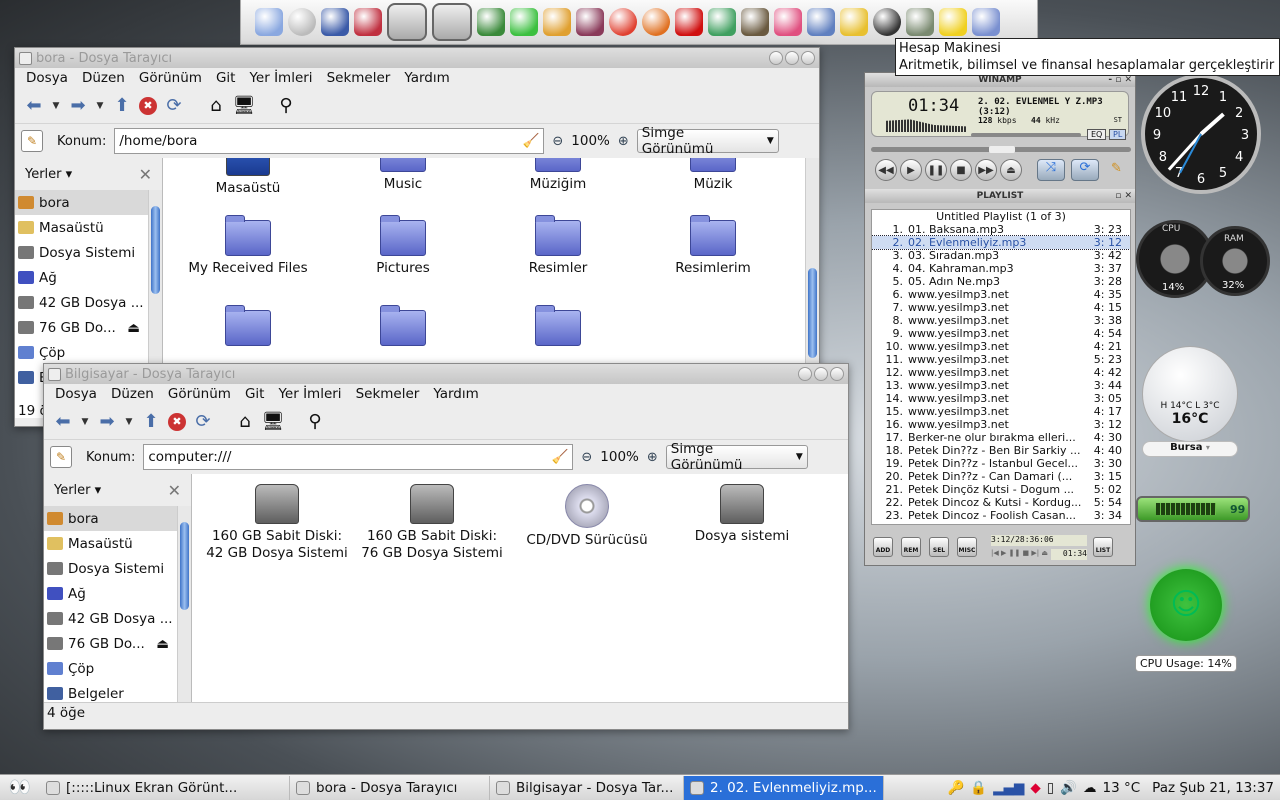 The image size is (1280, 800). What do you see at coordinates (100, 106) in the screenshot?
I see `chevron-down-icon: ▼` at bounding box center [100, 106].